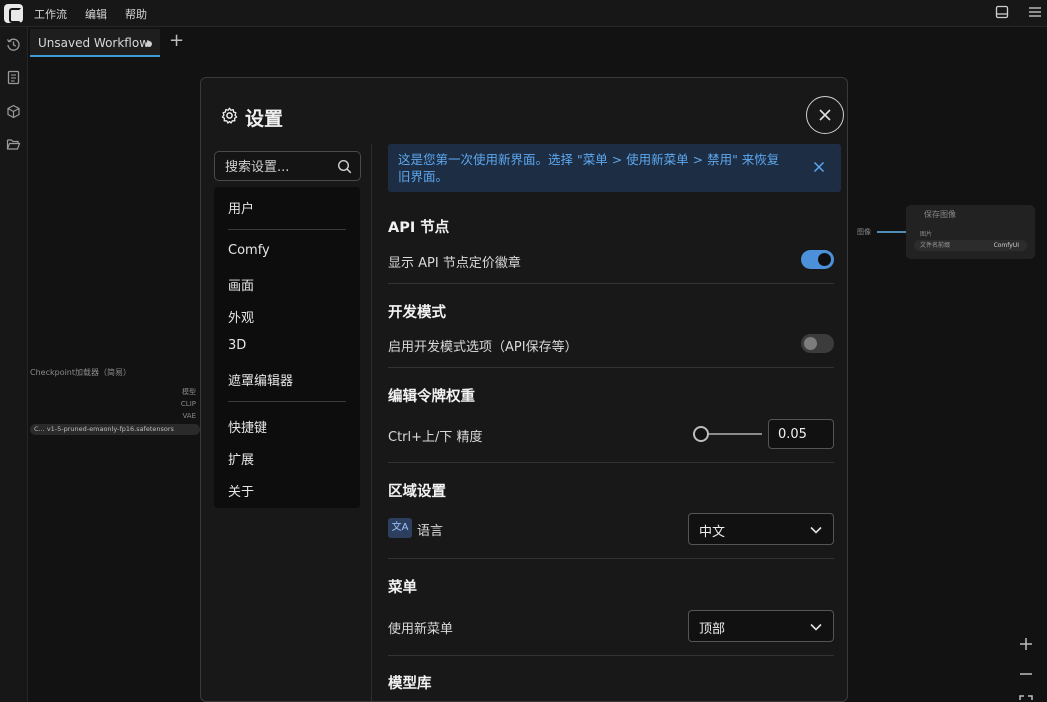 This screenshot has height=702, width=1047. What do you see at coordinates (537, 42) in the screenshot?
I see `workflow-tabbar: Unsaved Workflow +` at bounding box center [537, 42].